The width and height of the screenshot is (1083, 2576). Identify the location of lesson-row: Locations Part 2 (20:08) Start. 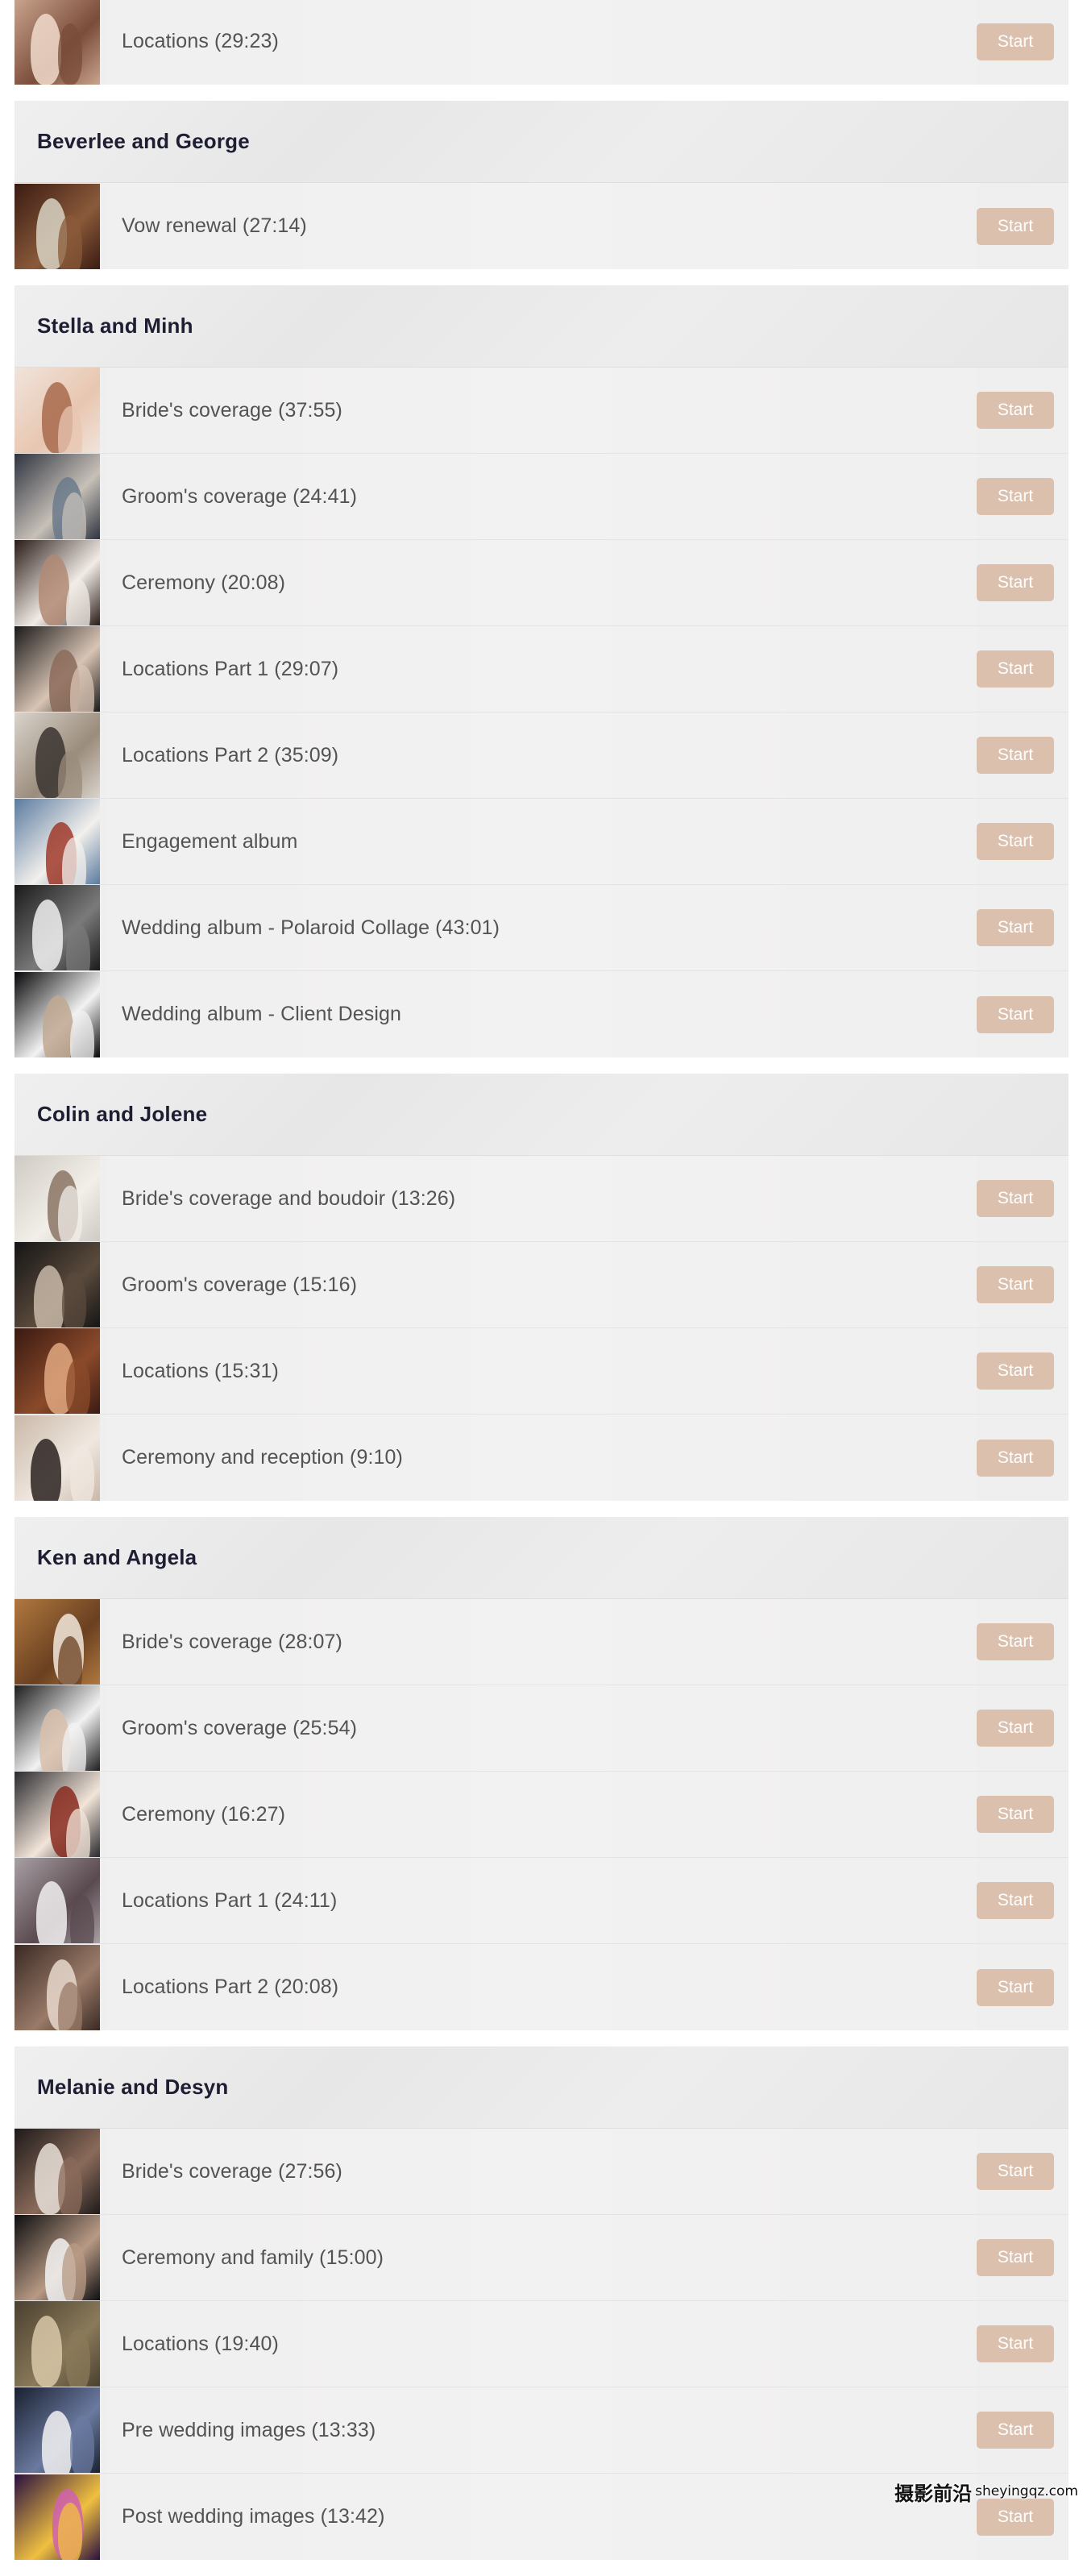
(541, 1987).